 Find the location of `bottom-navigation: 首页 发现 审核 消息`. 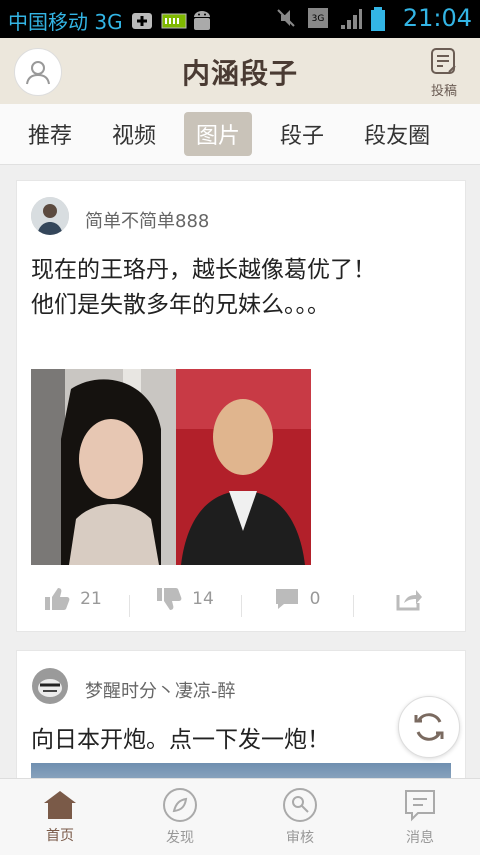

bottom-navigation: 首页 发现 审核 消息 is located at coordinates (240, 816).